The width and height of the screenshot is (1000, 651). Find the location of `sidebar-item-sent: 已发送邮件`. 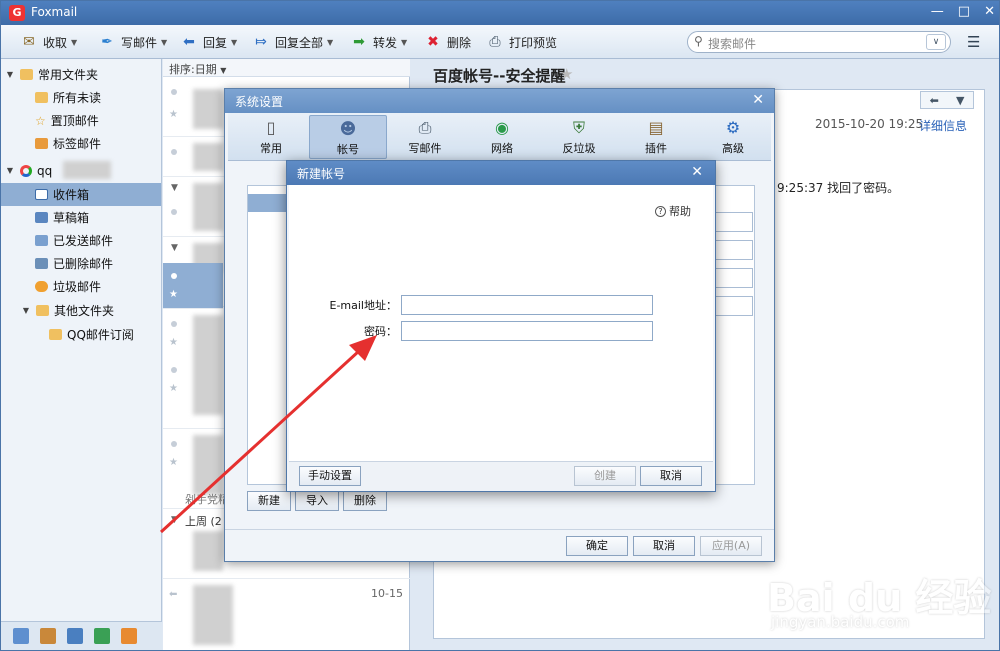

sidebar-item-sent: 已发送邮件 is located at coordinates (81, 240).